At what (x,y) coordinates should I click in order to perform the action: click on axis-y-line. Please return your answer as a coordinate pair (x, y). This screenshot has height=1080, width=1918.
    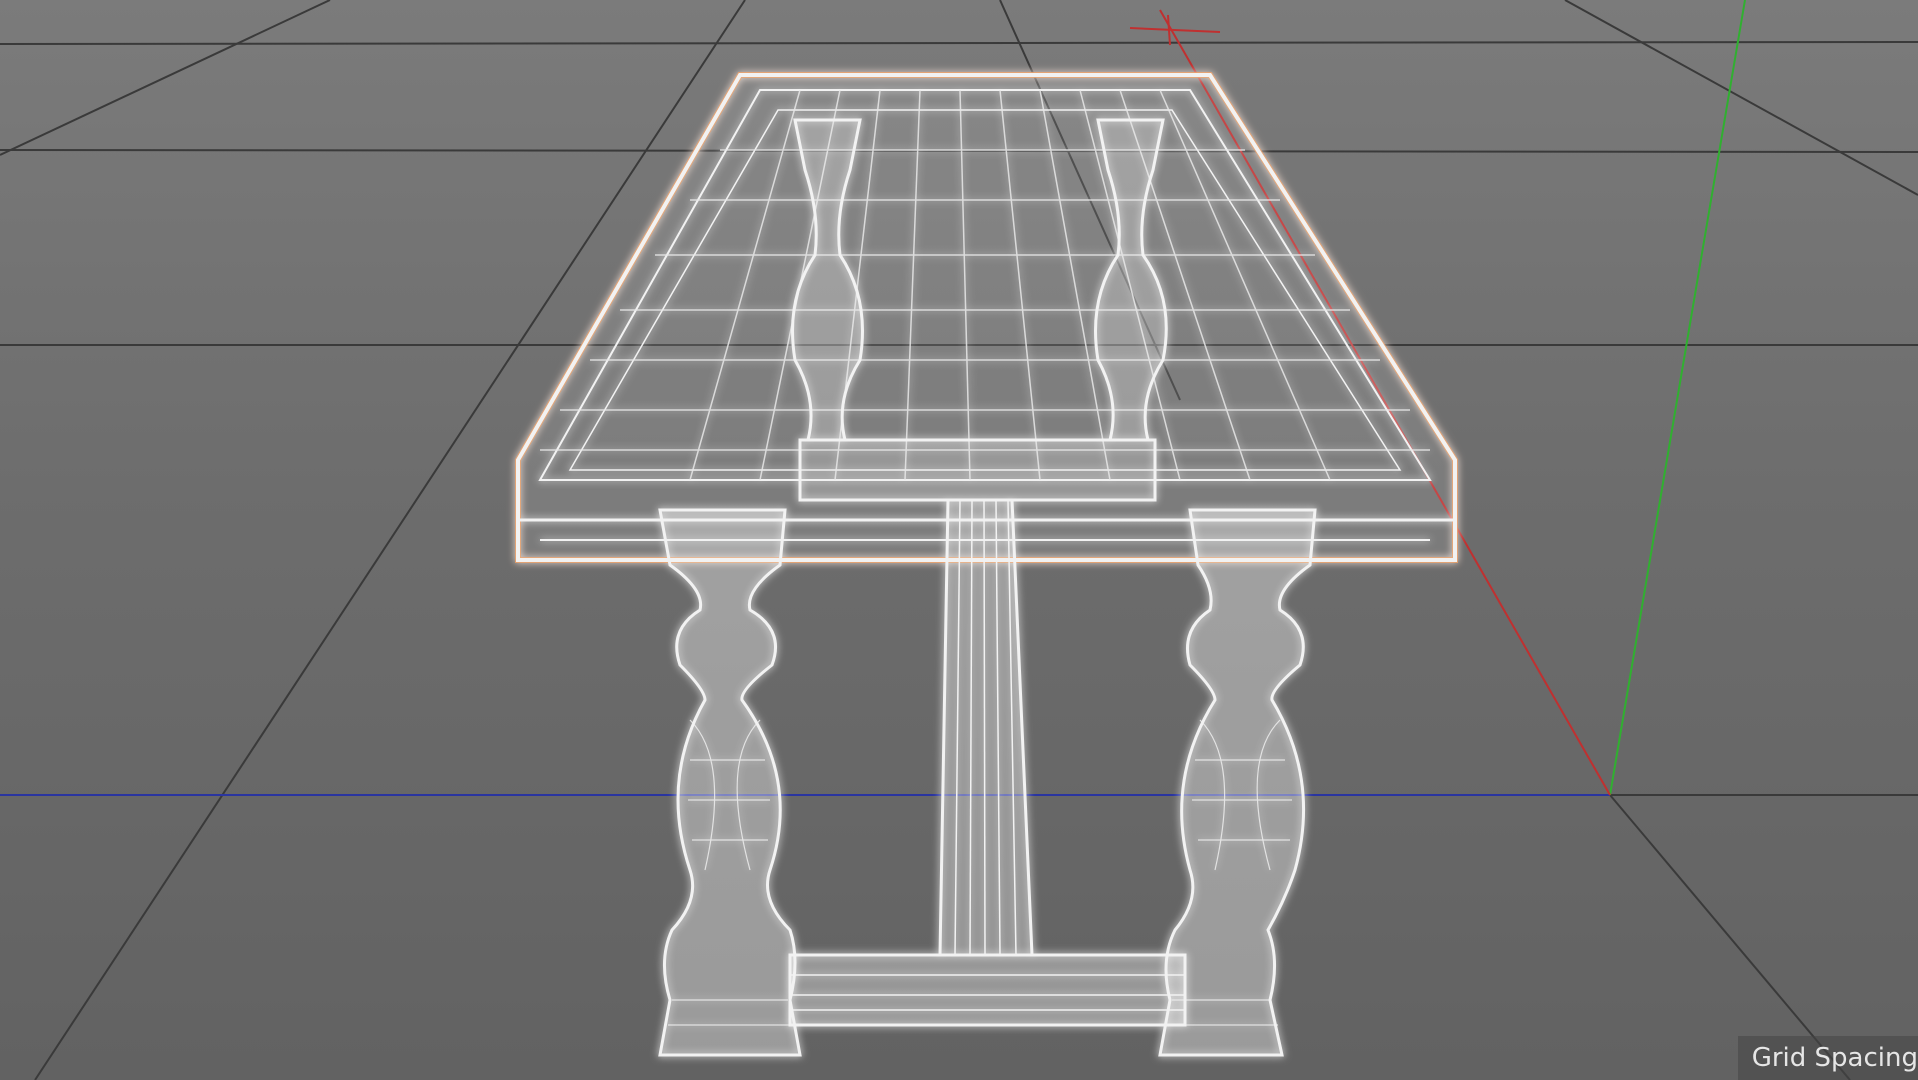
    Looking at the image, I should click on (1677, 398).